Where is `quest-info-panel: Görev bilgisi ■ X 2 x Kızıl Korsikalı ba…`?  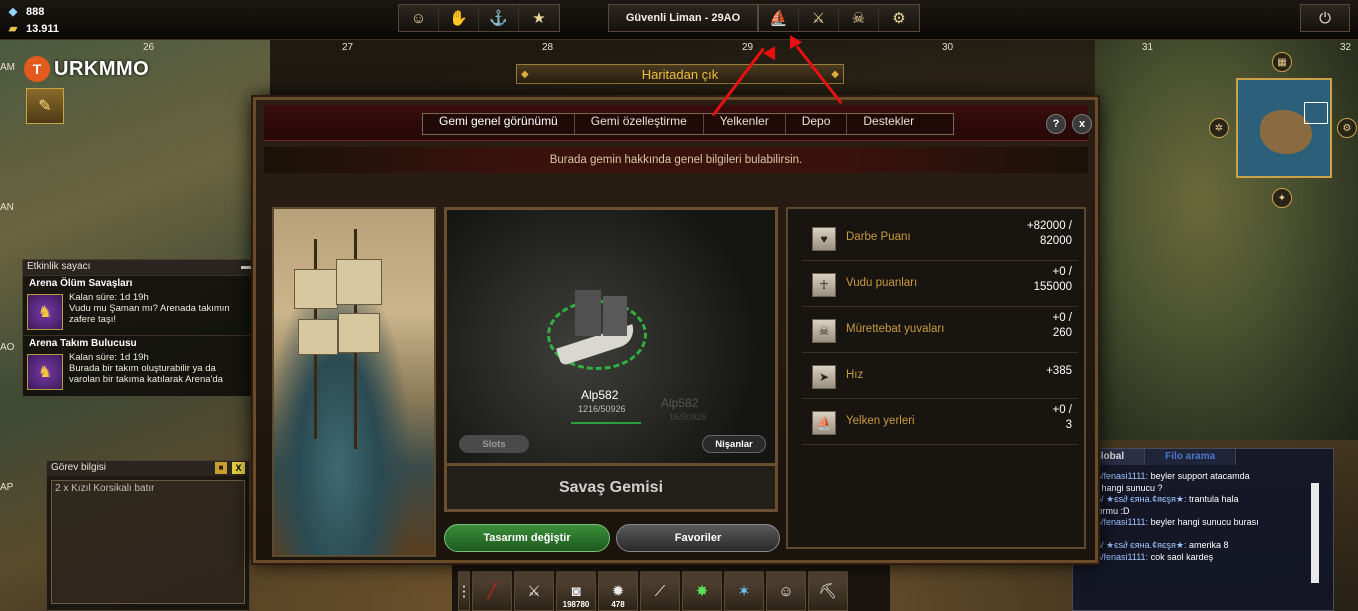
quest-info-panel: Görev bilgisi ■ X 2 x Kızıl Korsikalı ba… is located at coordinates (148, 535).